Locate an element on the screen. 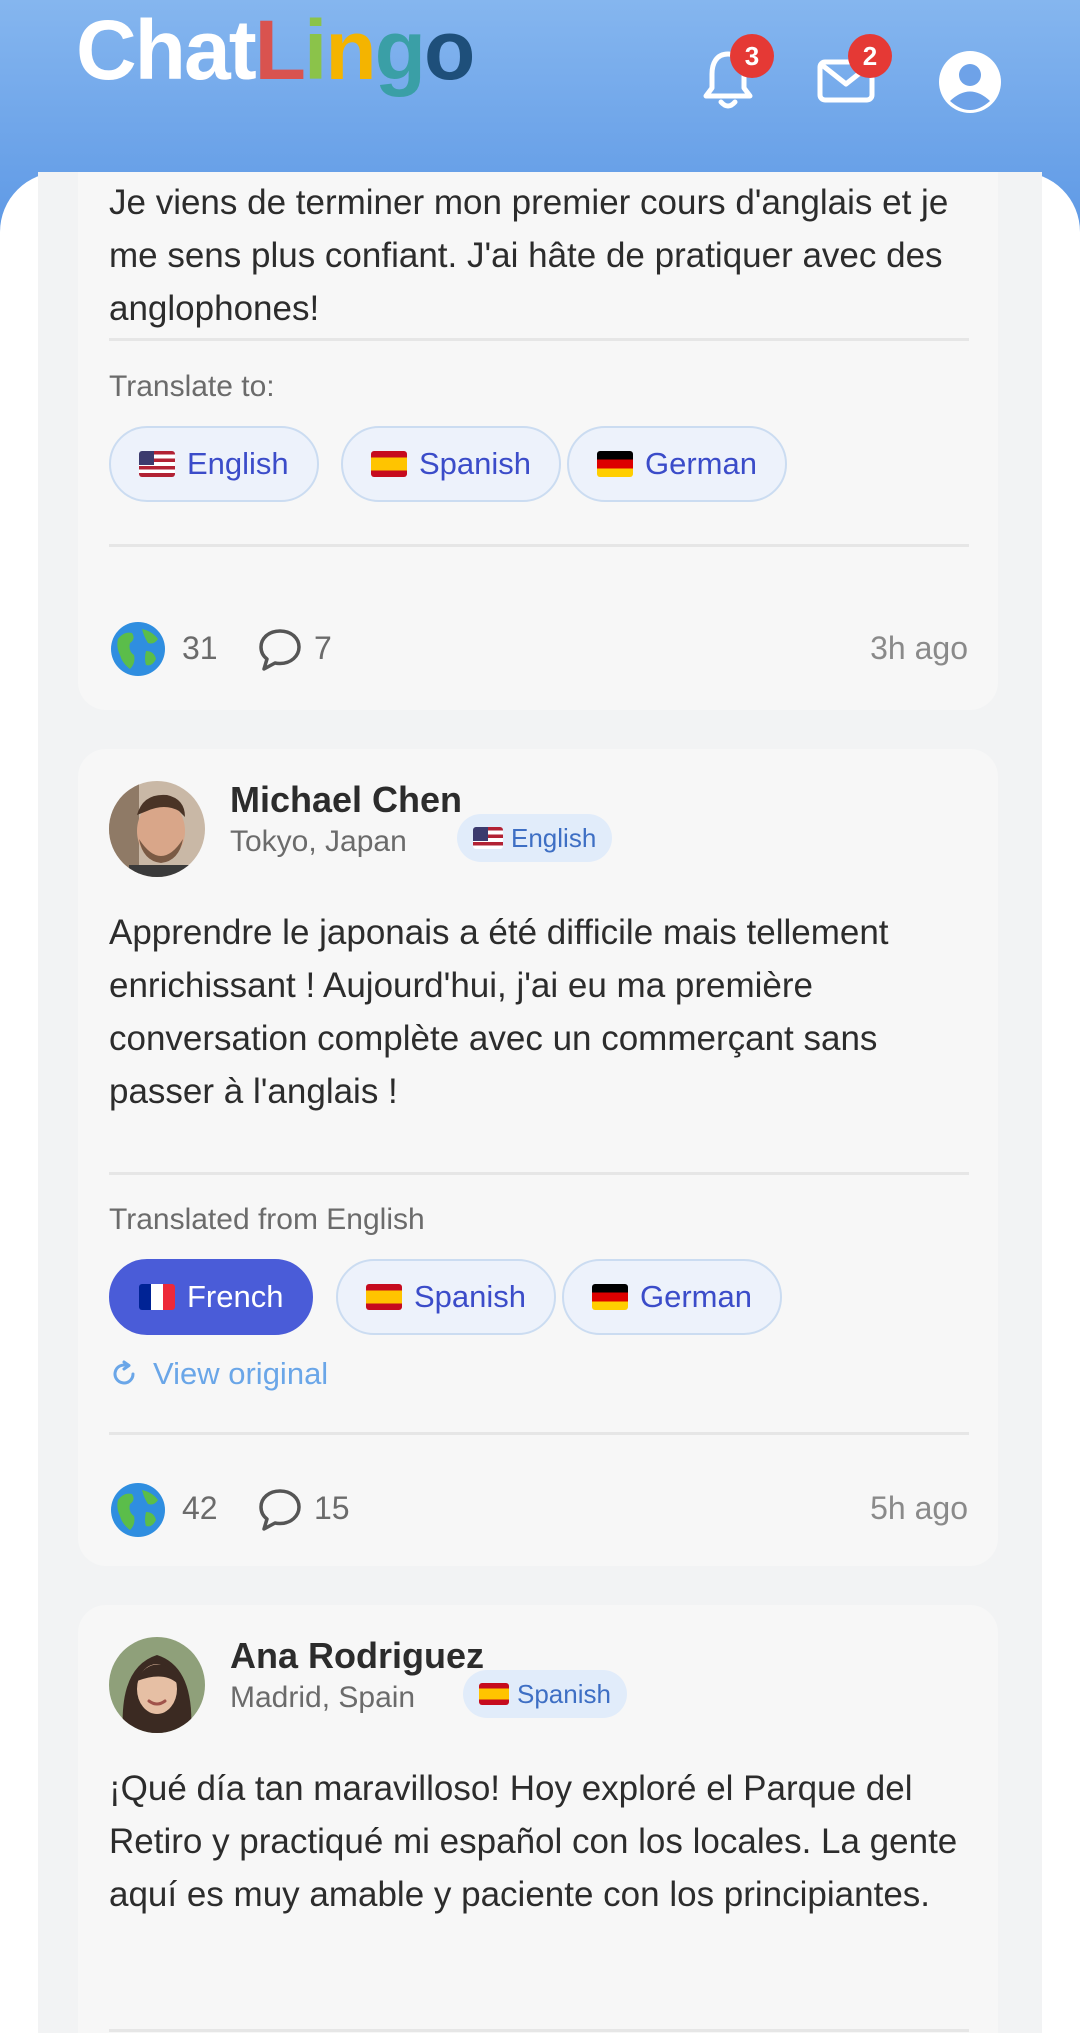 This screenshot has height=2033, width=1080. author-name: Michael Chen is located at coordinates (346, 800).